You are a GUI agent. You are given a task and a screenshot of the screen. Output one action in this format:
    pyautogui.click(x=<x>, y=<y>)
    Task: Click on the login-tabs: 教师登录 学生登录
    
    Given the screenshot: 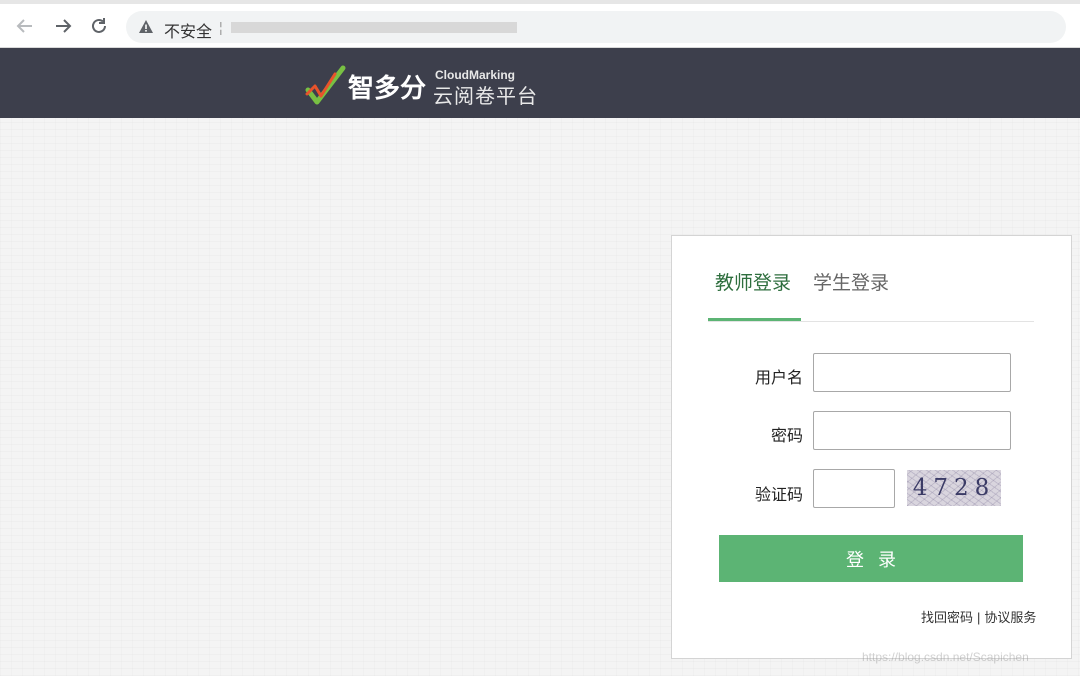 What is the action you would take?
    pyautogui.click(x=871, y=296)
    